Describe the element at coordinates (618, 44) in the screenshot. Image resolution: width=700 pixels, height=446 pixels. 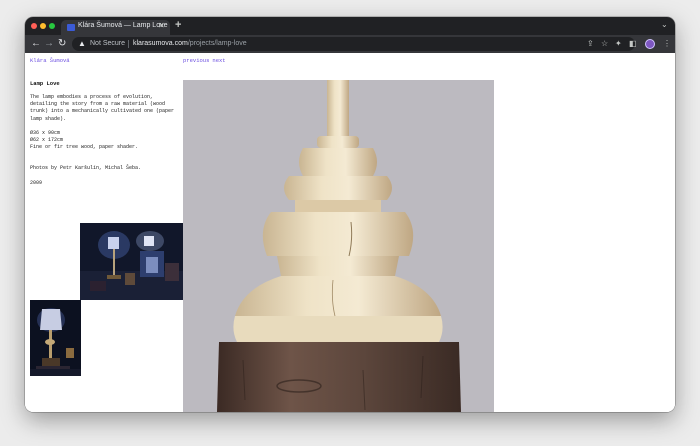
I see `extensions-puzzle-icon: ✦` at that location.